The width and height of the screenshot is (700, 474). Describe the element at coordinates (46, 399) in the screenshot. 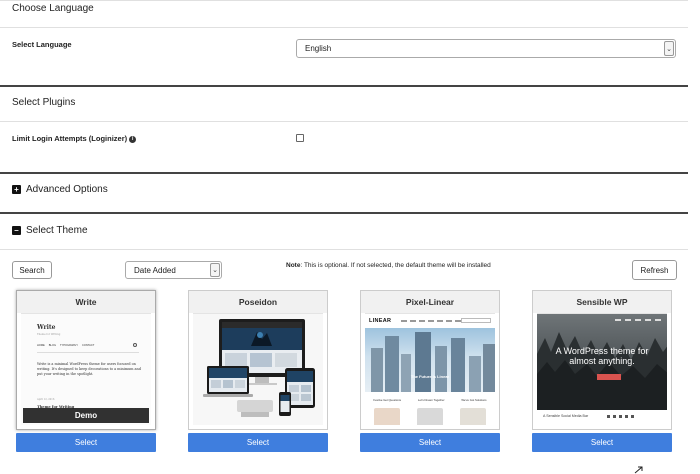

I see `preview-date: April 12, 2016` at that location.